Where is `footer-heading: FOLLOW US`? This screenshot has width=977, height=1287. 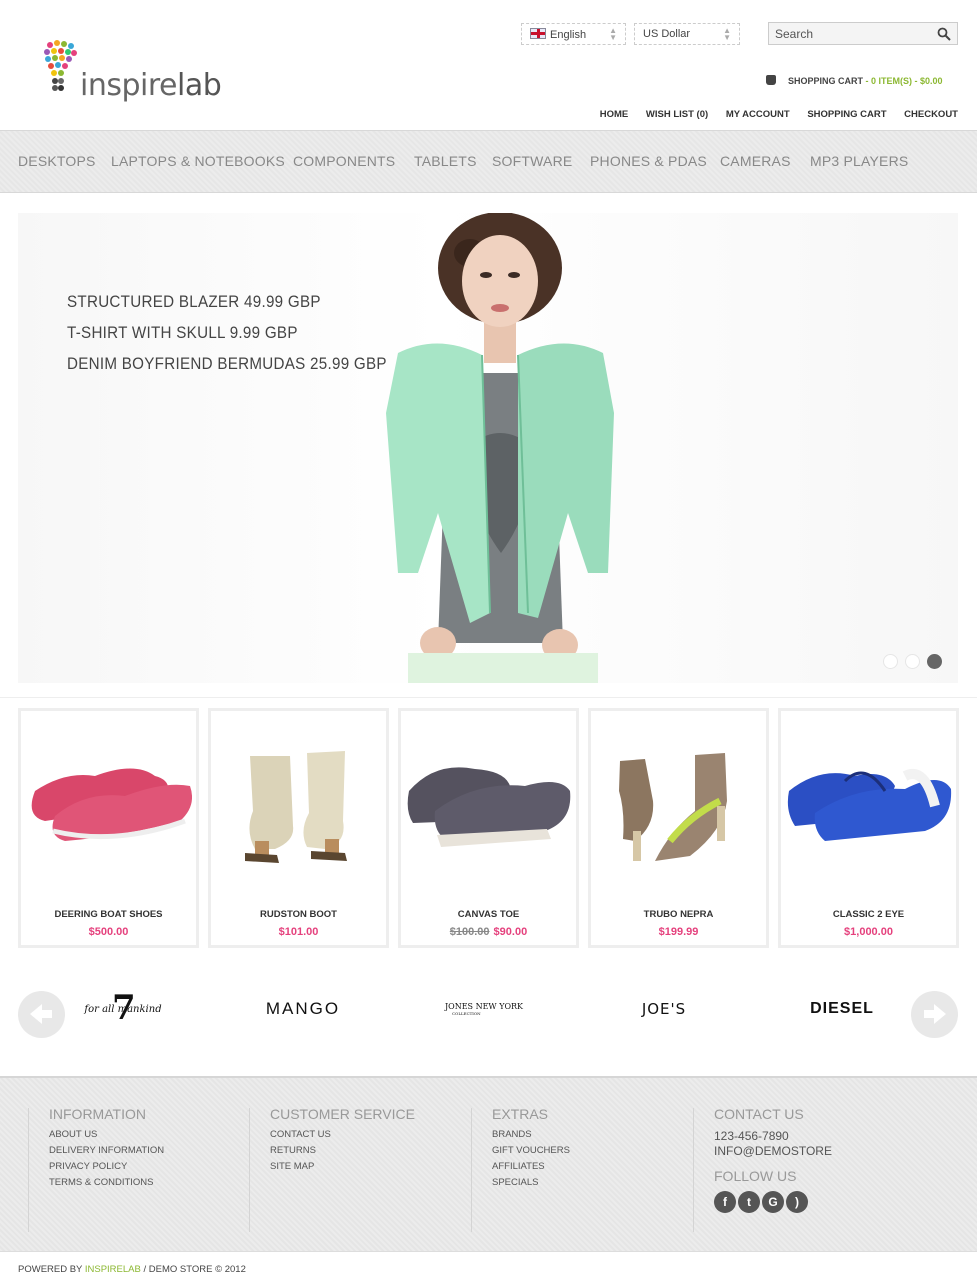
footer-heading: FOLLOW US is located at coordinates (755, 1176).